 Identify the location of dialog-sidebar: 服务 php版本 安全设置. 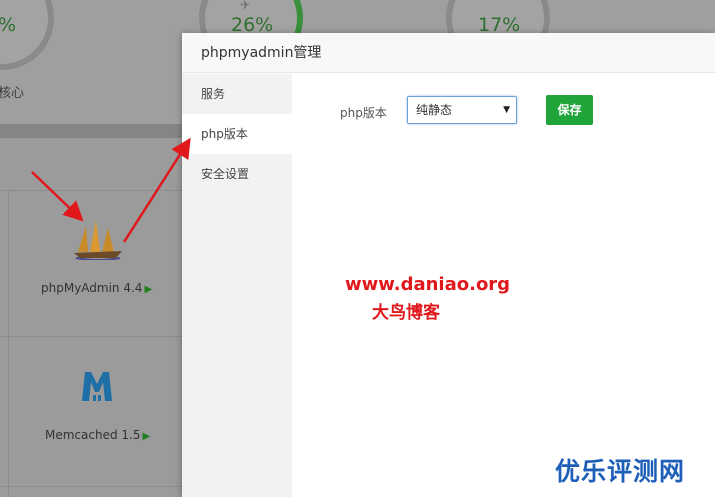
(237, 285).